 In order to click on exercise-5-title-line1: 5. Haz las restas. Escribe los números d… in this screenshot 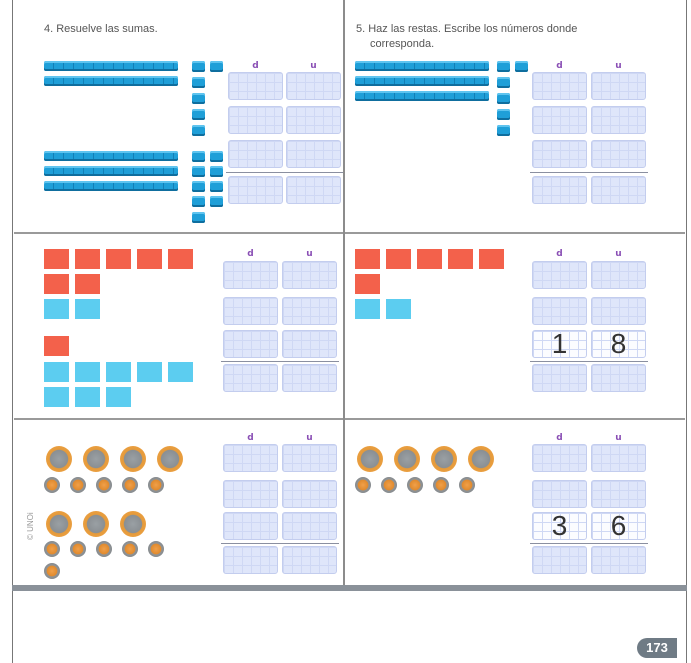, I will do `click(467, 29)`.